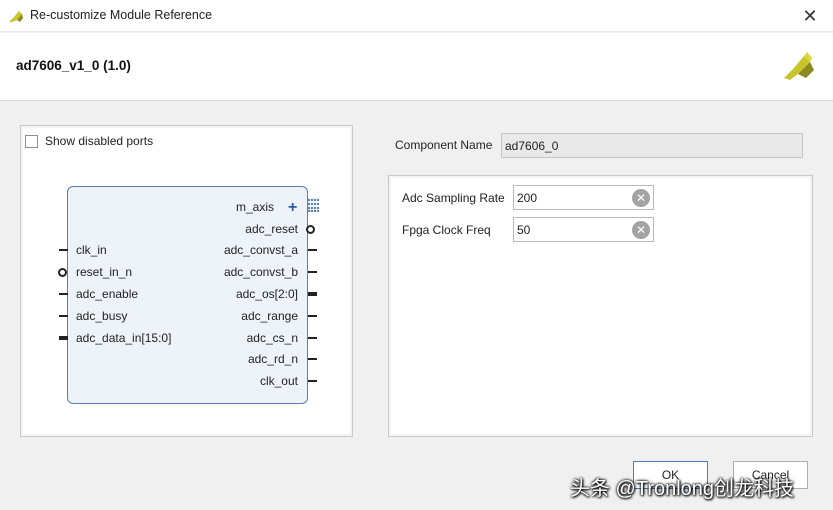  What do you see at coordinates (91, 250) in the screenshot?
I see `port-clk-in: clk_in` at bounding box center [91, 250].